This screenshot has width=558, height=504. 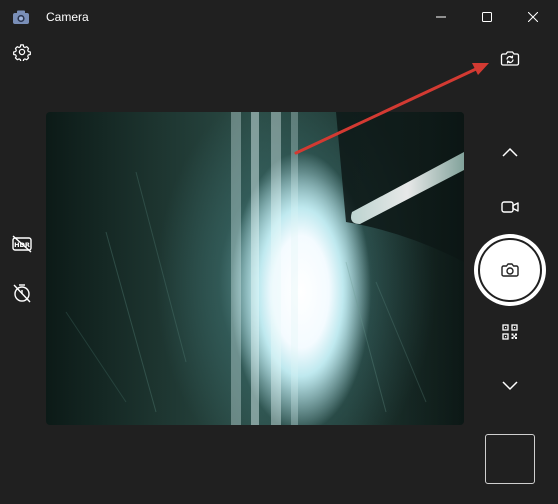 I want to click on maximize-button, so click(x=487, y=17).